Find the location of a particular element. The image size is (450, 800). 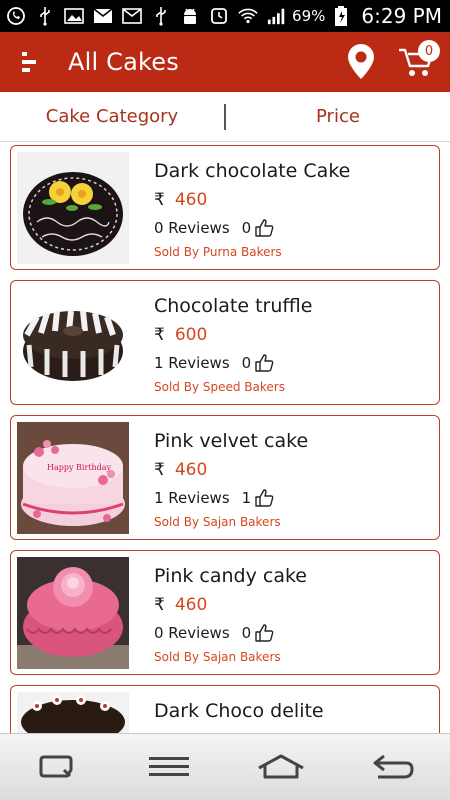

product-name: Dark Choco delite is located at coordinates (239, 711).